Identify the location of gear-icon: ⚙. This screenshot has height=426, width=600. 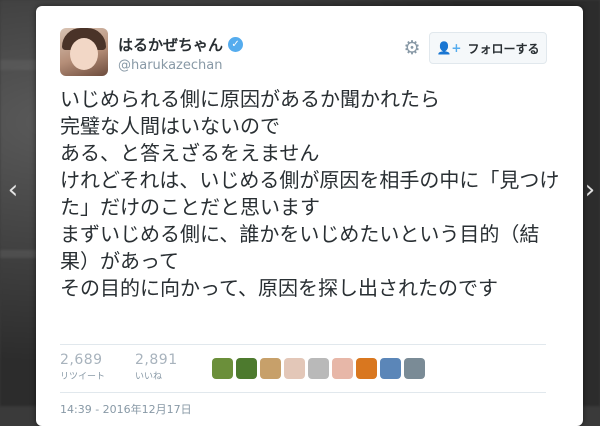
(412, 48).